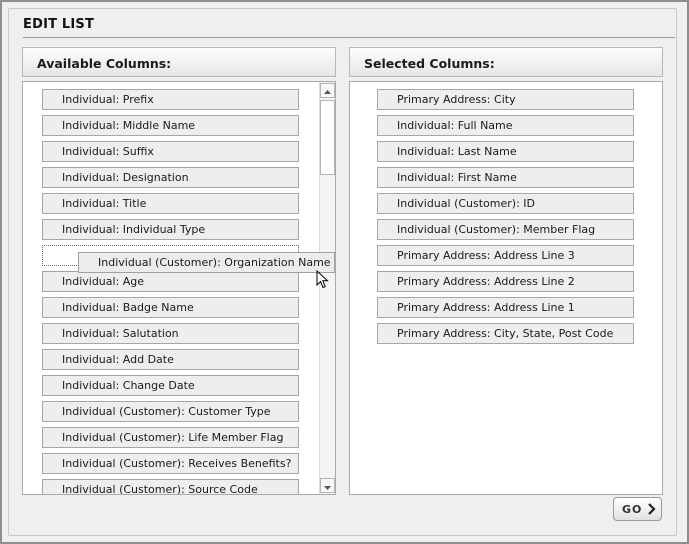  I want to click on triangle-down-icon, so click(327, 488).